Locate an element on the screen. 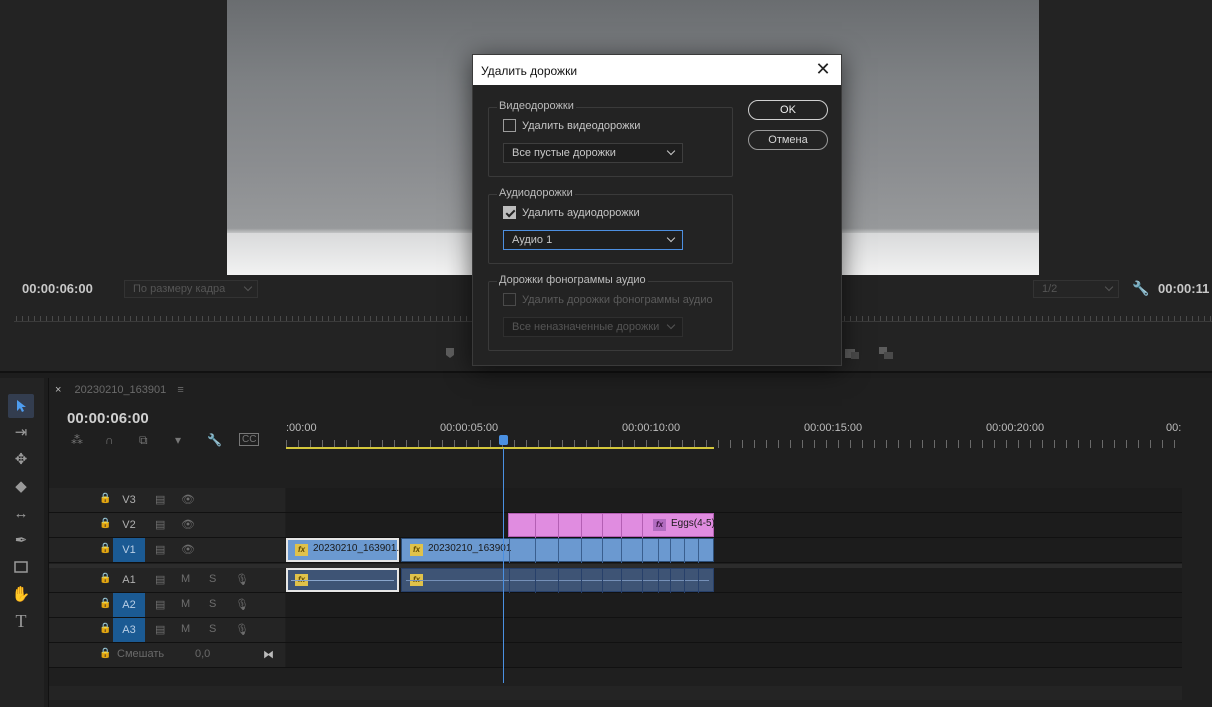 The height and width of the screenshot is (707, 1212). delete-audio-checkbox-row: Удалить аудиодорожки is located at coordinates (571, 212).